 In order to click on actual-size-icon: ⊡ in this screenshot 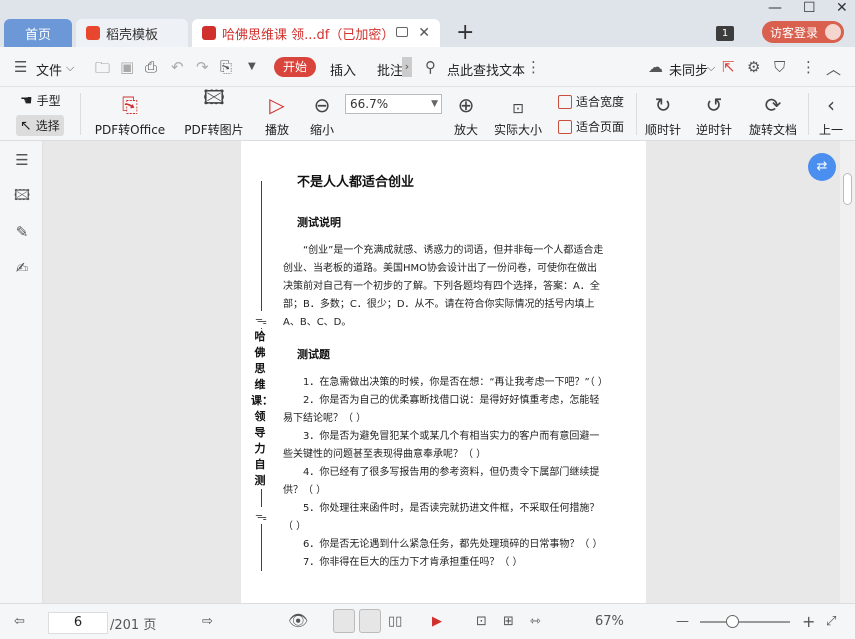, I will do `click(518, 109)`.